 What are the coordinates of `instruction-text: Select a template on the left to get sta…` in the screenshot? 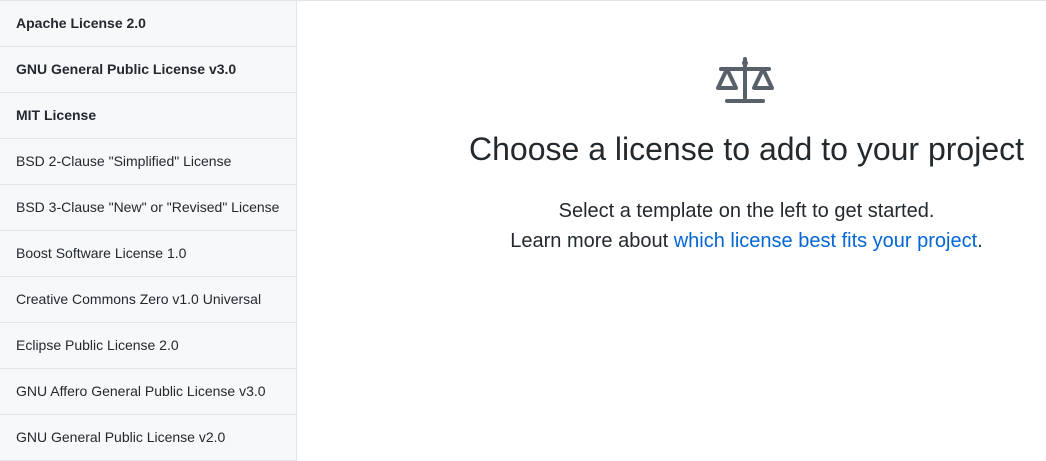 It's located at (746, 211).